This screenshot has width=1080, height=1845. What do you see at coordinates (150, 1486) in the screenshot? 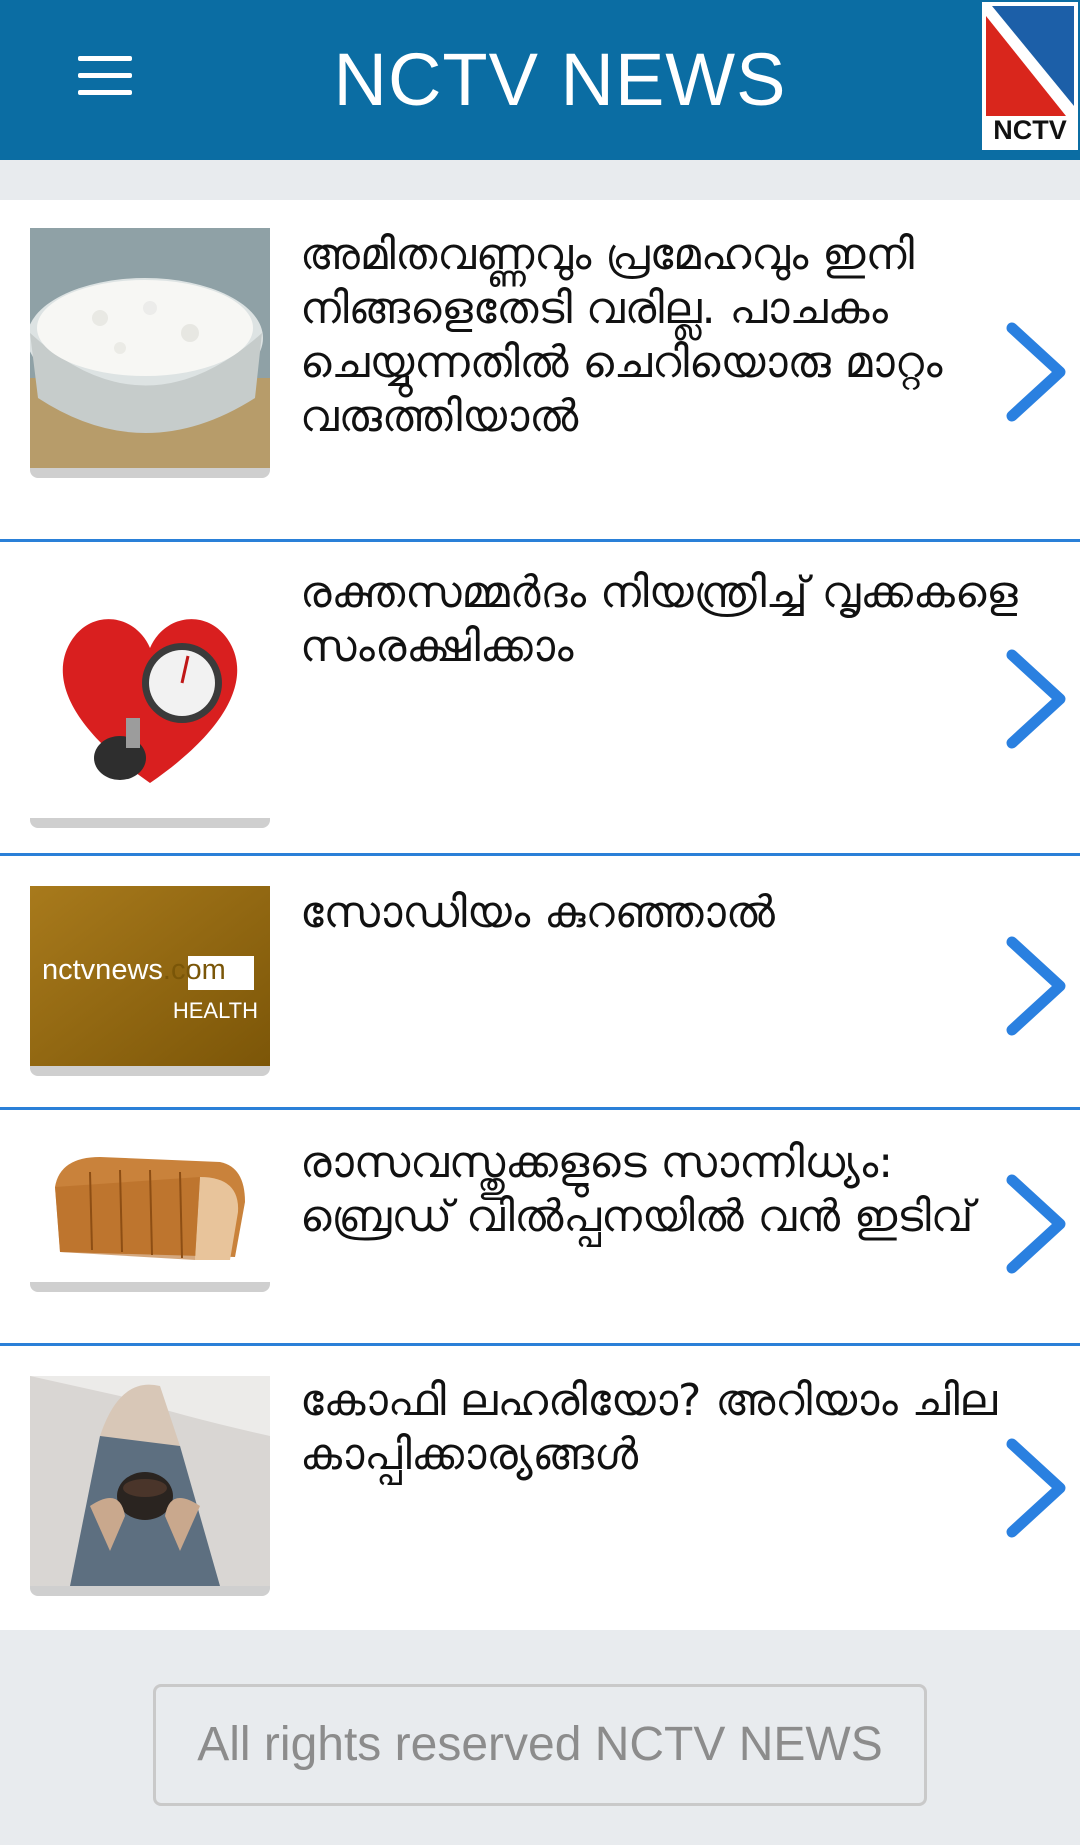
I see `coffee-cup-image` at bounding box center [150, 1486].